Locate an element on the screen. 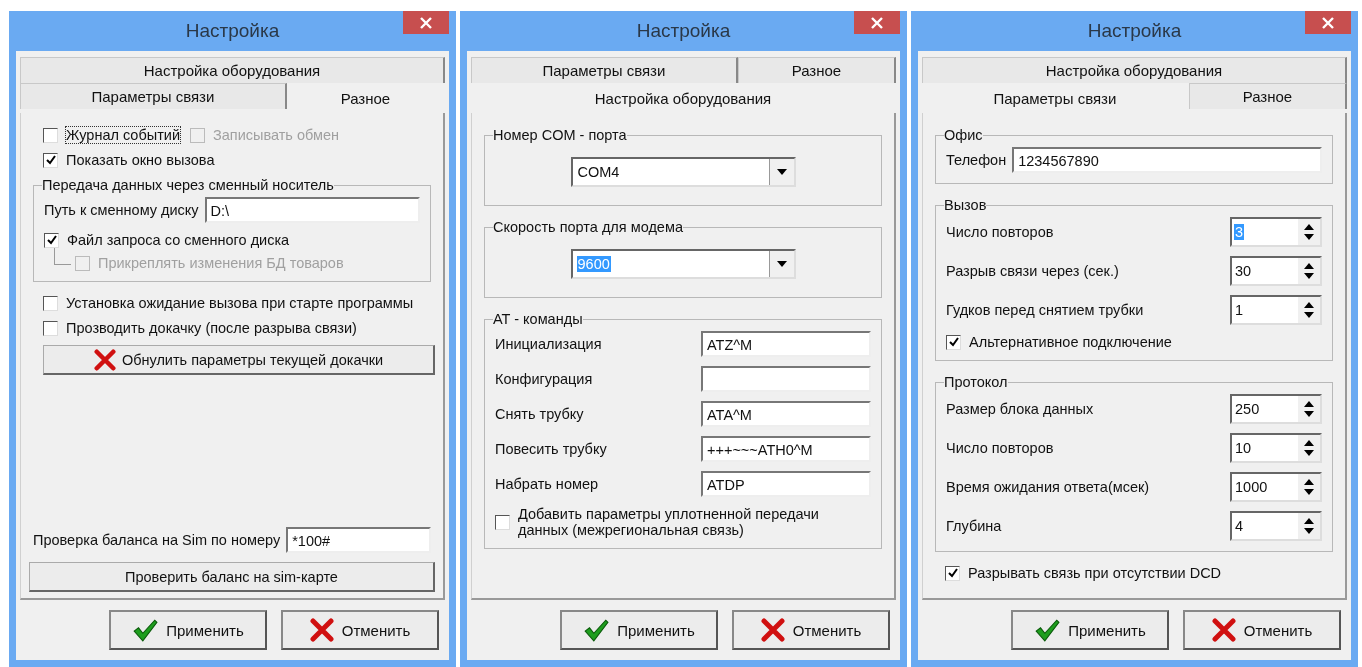 Image resolution: width=1362 pixels, height=667 pixels. text-field: D:\ is located at coordinates (312, 210).